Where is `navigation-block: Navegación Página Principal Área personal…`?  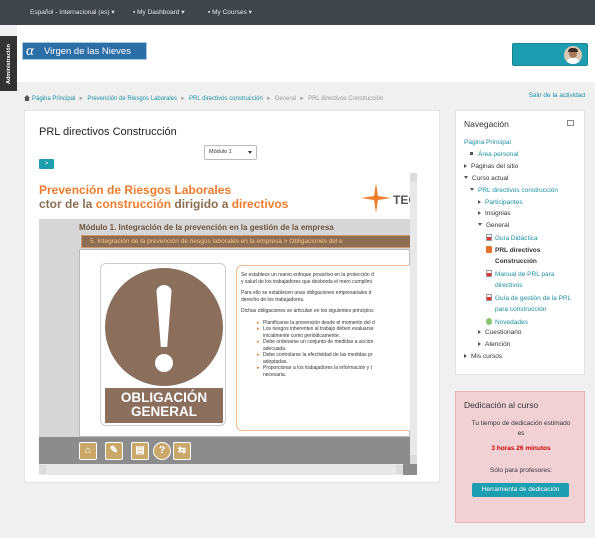
navigation-block: Navegación Página Principal Área personal… is located at coordinates (520, 242).